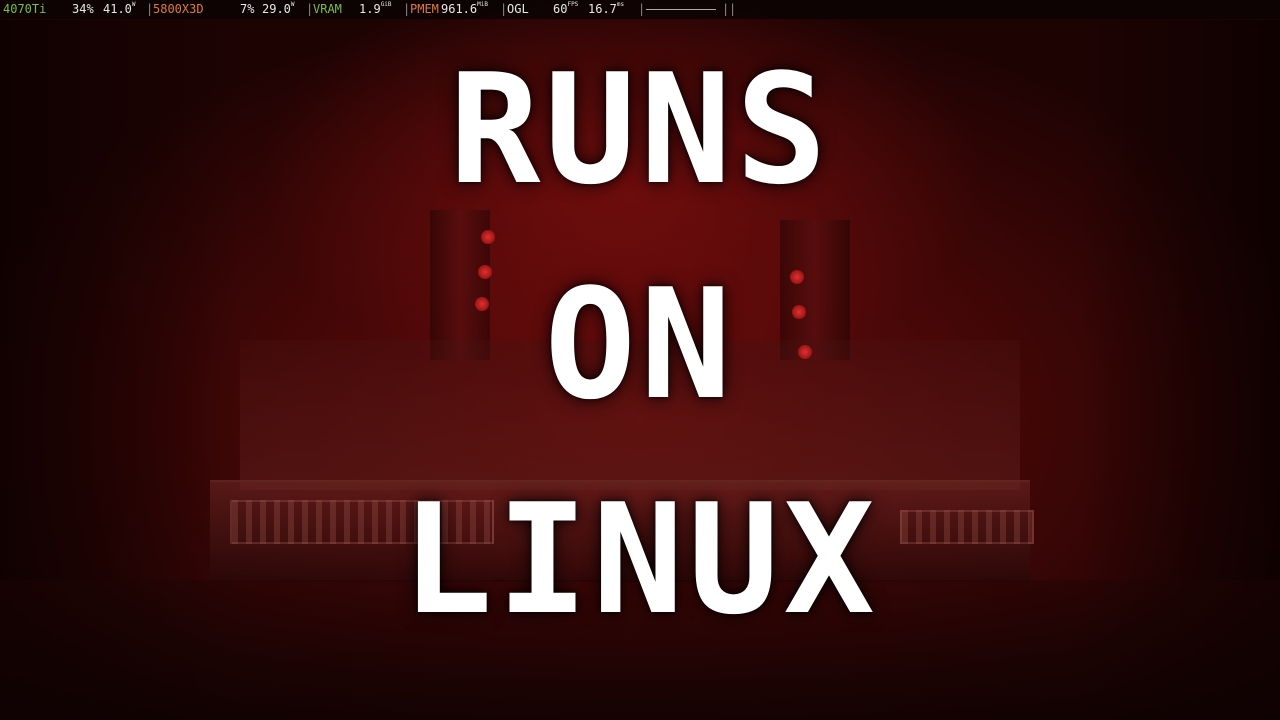 The width and height of the screenshot is (1280, 720). Describe the element at coordinates (488, 237) in the screenshot. I see `red-light` at that location.